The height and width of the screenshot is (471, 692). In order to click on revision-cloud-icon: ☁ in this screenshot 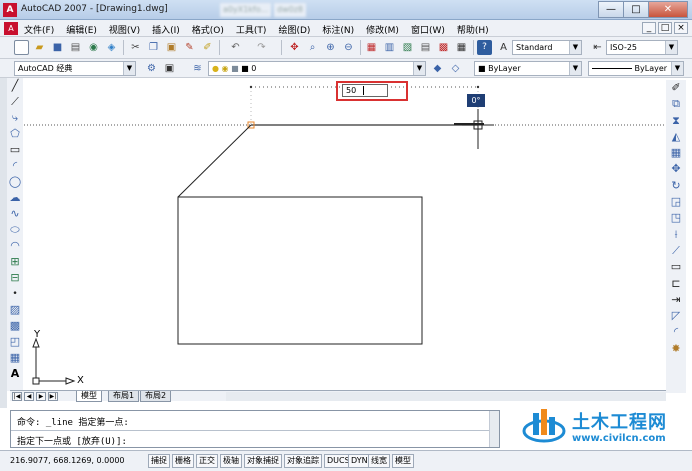, I will do `click(15, 198)`.